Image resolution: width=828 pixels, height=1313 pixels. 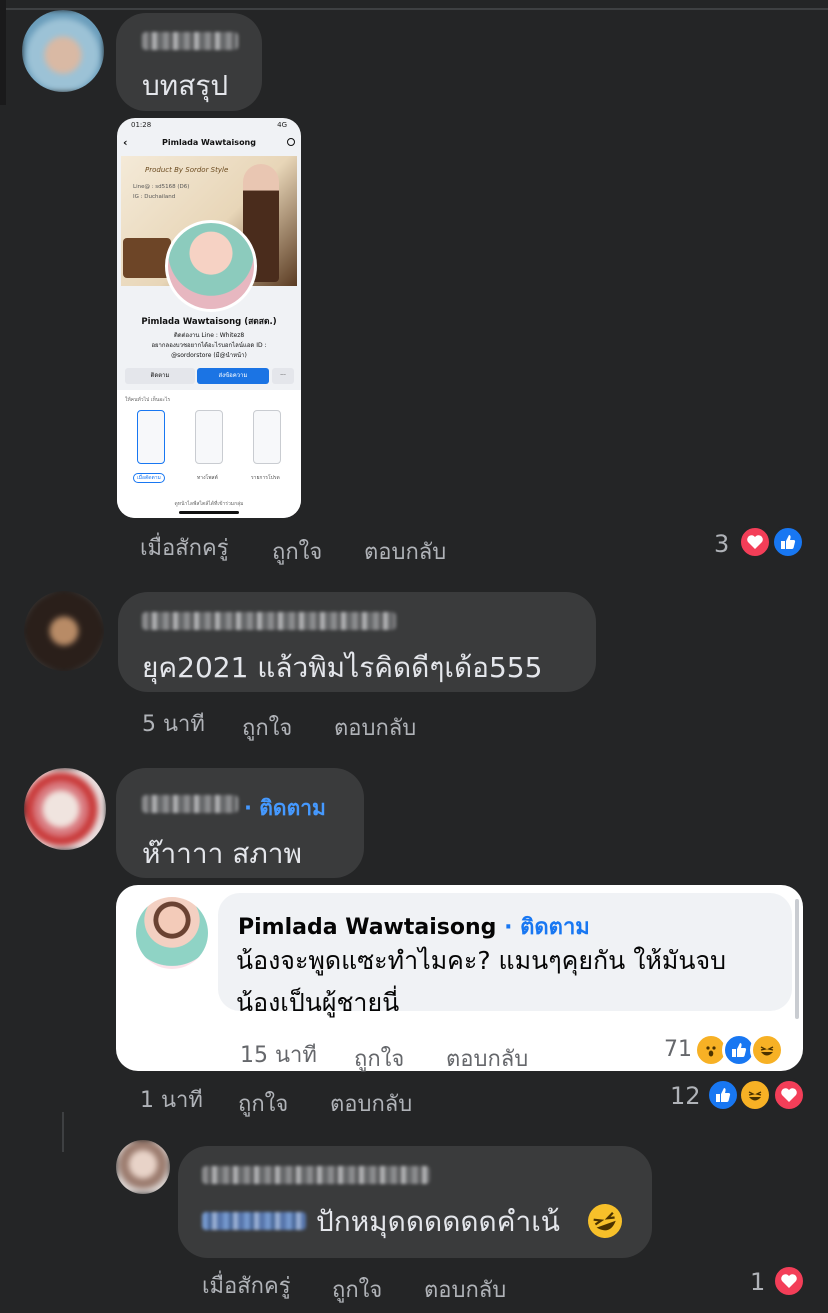 What do you see at coordinates (148, 400) in the screenshot?
I see `sheet-title: ให้คนทั่วไป เห็นอะไร` at bounding box center [148, 400].